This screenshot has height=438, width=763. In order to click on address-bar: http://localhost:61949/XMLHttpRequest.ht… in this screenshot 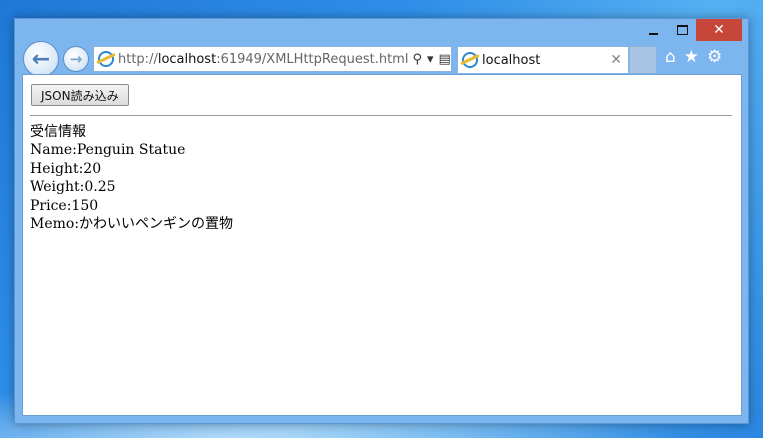, I will do `click(280, 59)`.